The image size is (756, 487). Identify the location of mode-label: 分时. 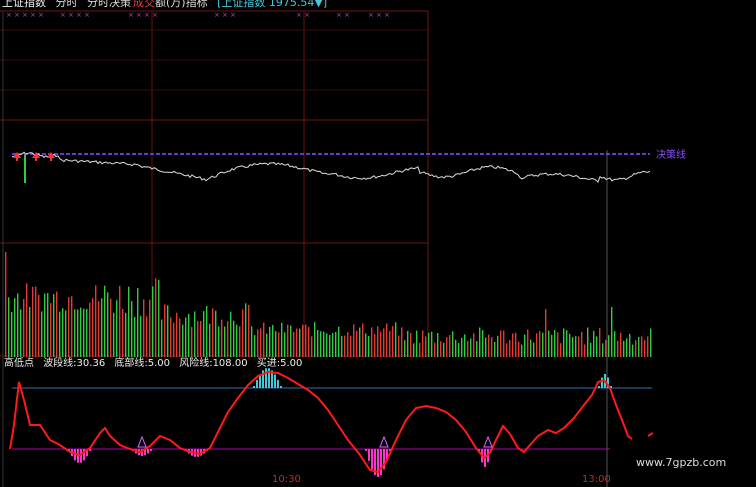
(67, 4).